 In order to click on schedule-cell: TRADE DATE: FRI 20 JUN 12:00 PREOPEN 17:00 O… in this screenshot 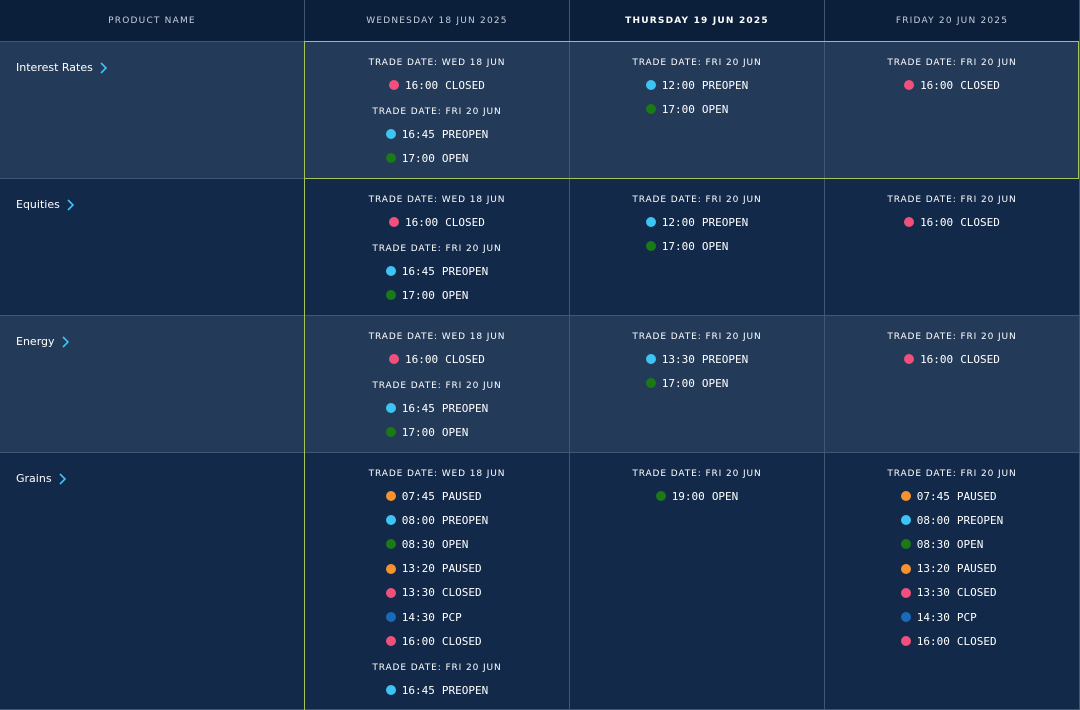, I will do `click(697, 110)`.